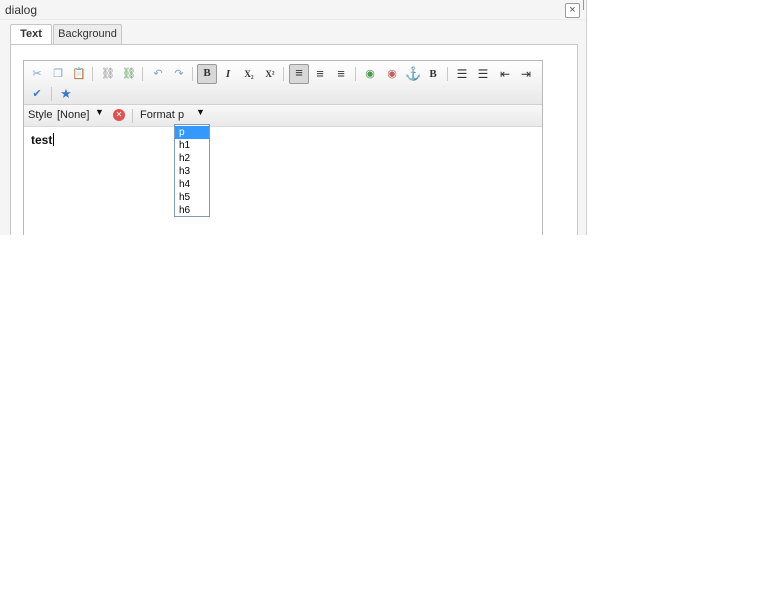 Image resolution: width=768 pixels, height=614 pixels. What do you see at coordinates (58, 74) in the screenshot?
I see `copy-icon: ❐` at bounding box center [58, 74].